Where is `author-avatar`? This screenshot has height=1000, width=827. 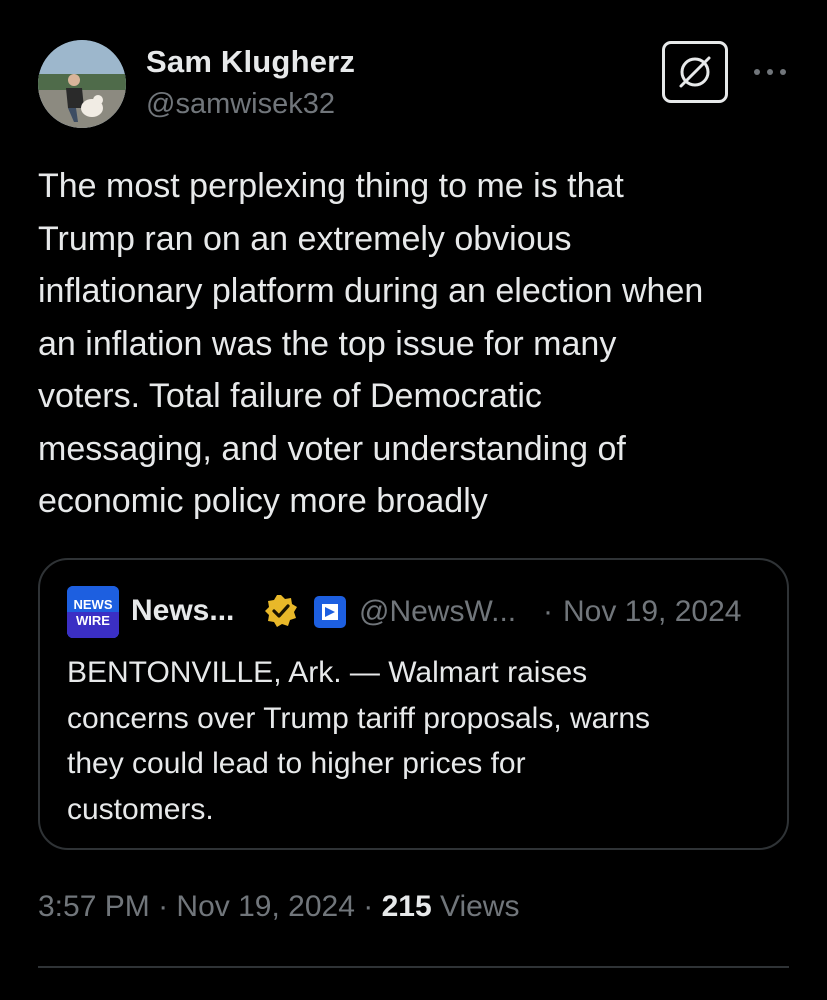 author-avatar is located at coordinates (82, 84).